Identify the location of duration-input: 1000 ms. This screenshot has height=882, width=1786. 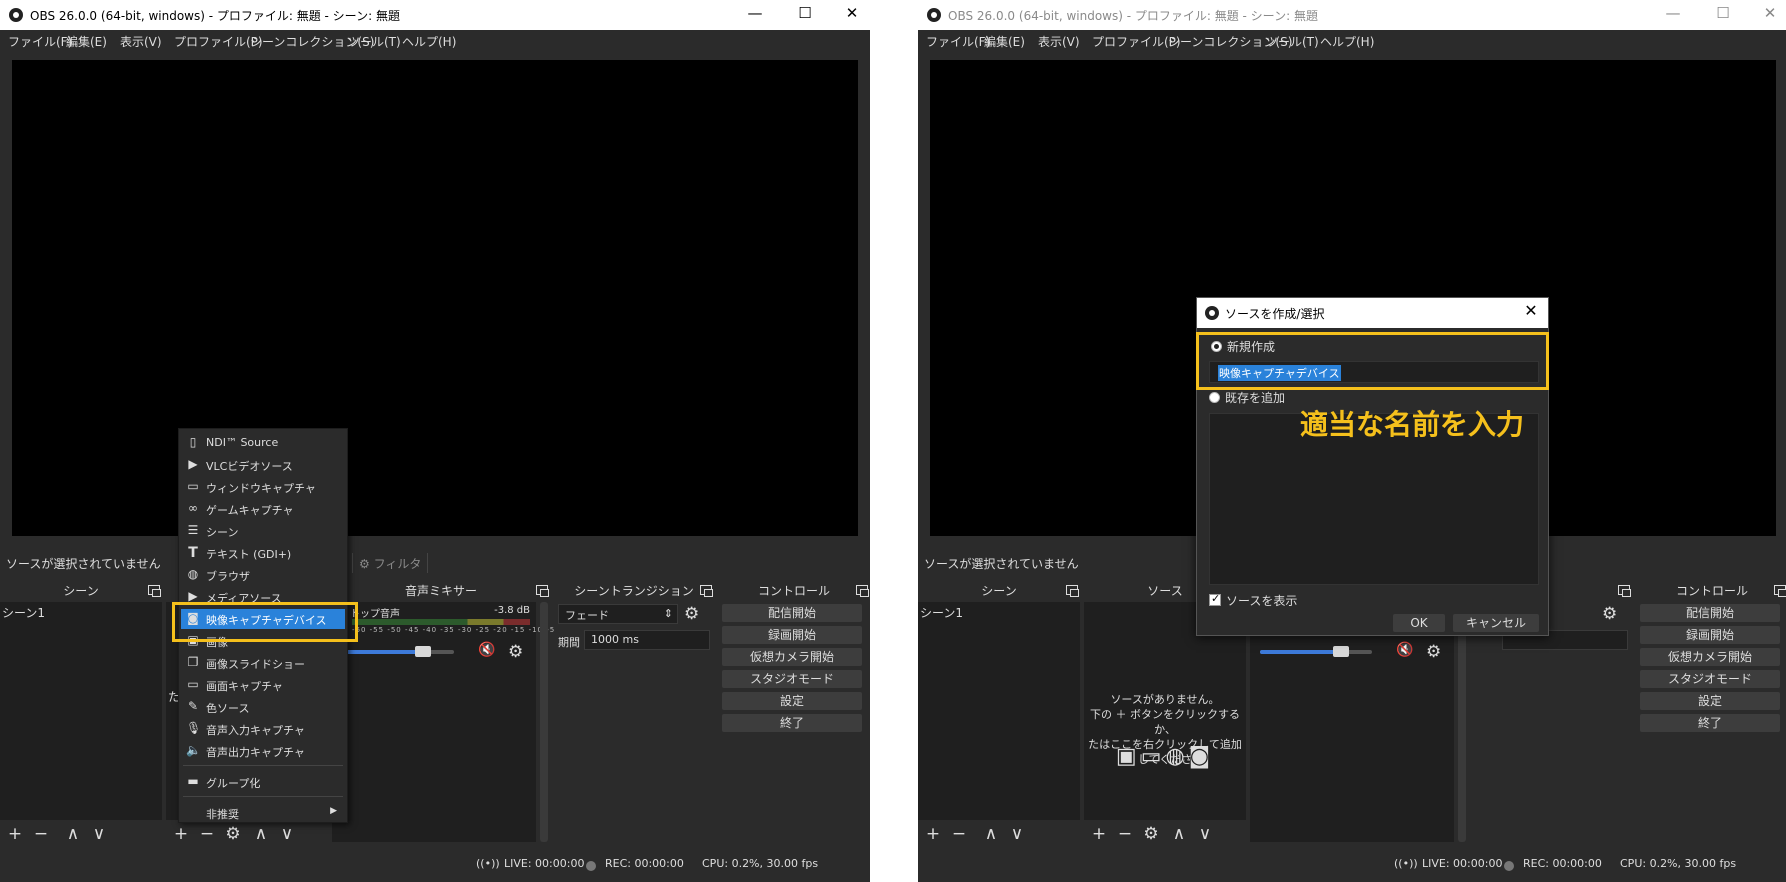
(647, 640).